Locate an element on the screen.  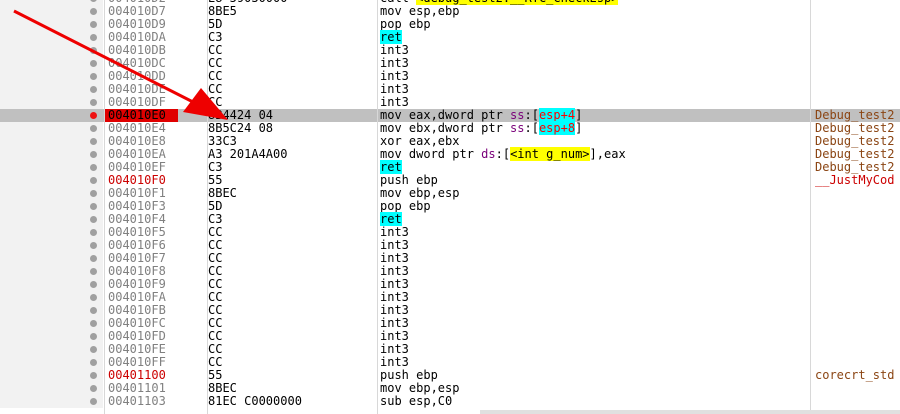
instruction-token: mov dword ptr is located at coordinates (431, 154).